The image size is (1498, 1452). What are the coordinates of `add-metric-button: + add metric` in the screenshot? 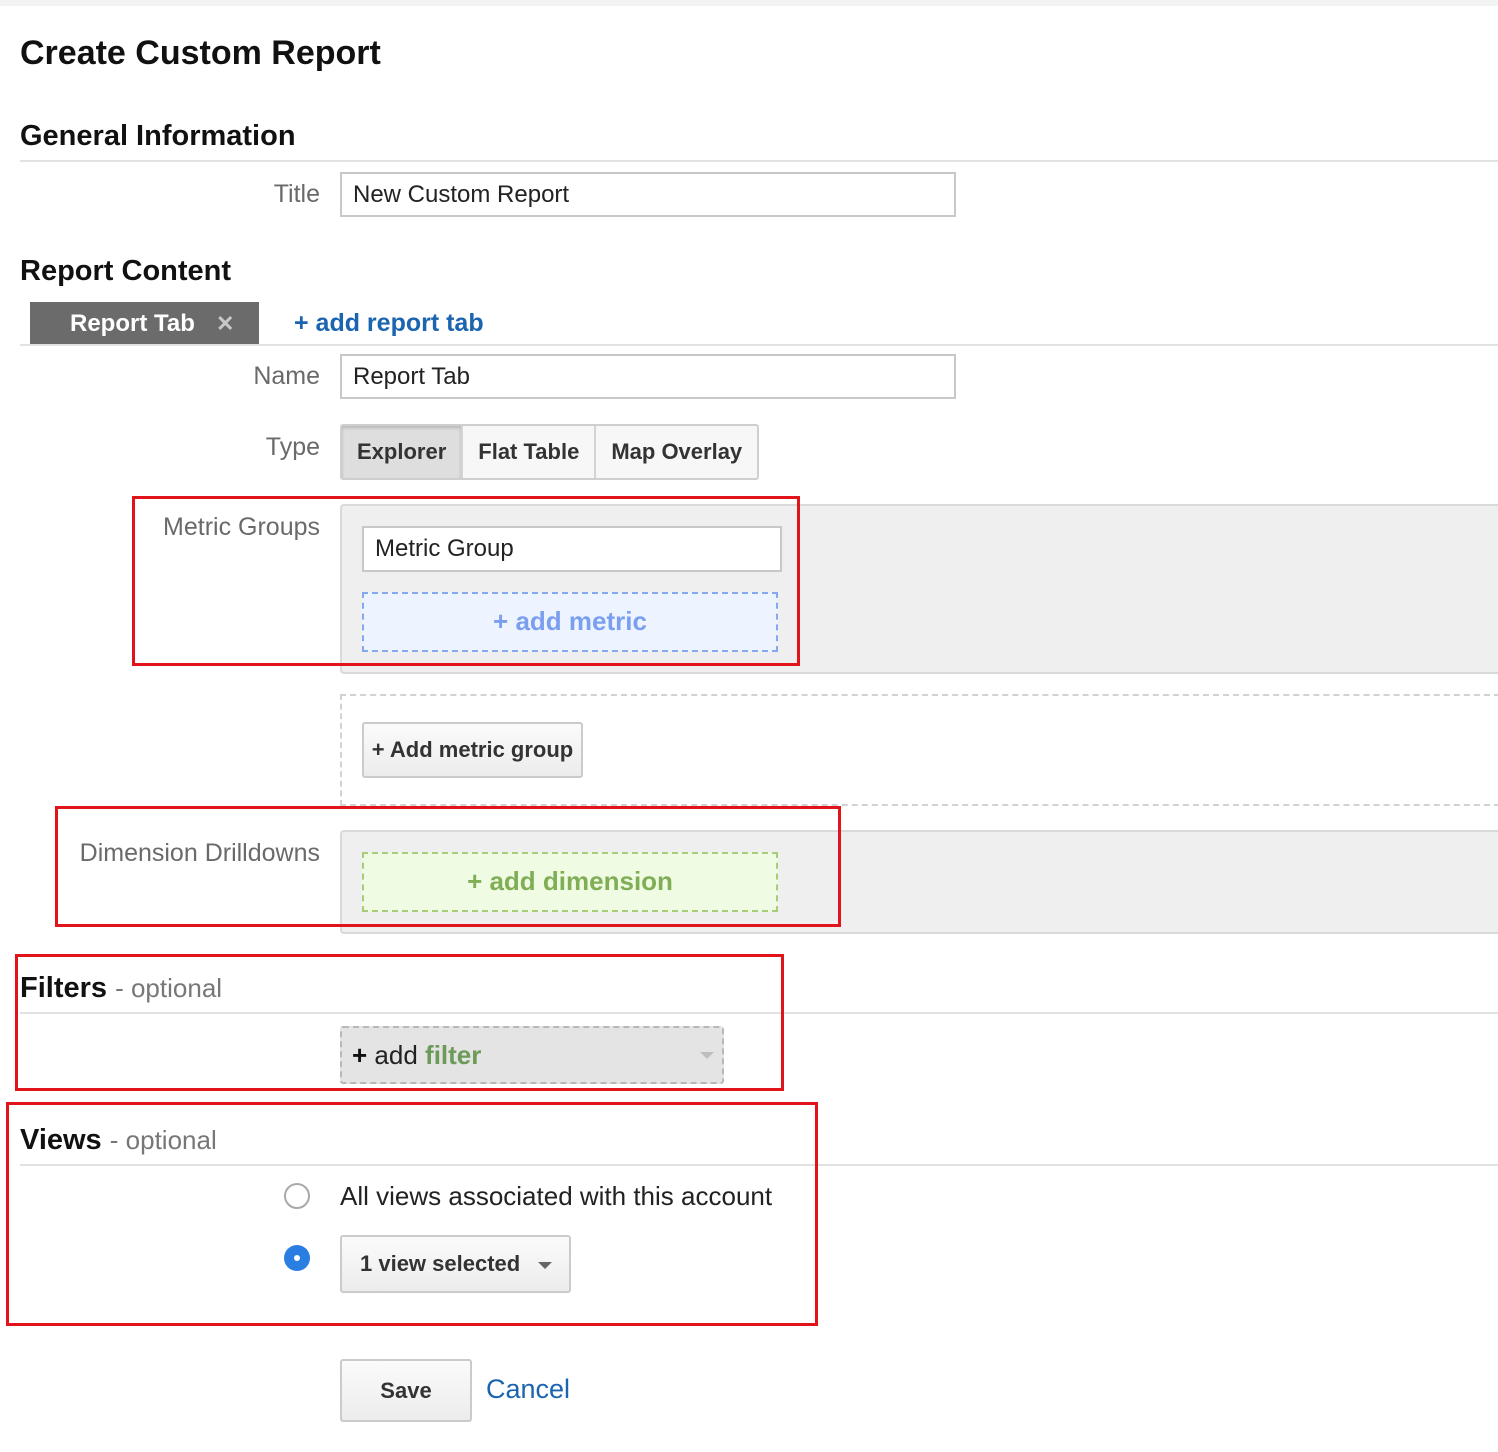 It's located at (570, 622).